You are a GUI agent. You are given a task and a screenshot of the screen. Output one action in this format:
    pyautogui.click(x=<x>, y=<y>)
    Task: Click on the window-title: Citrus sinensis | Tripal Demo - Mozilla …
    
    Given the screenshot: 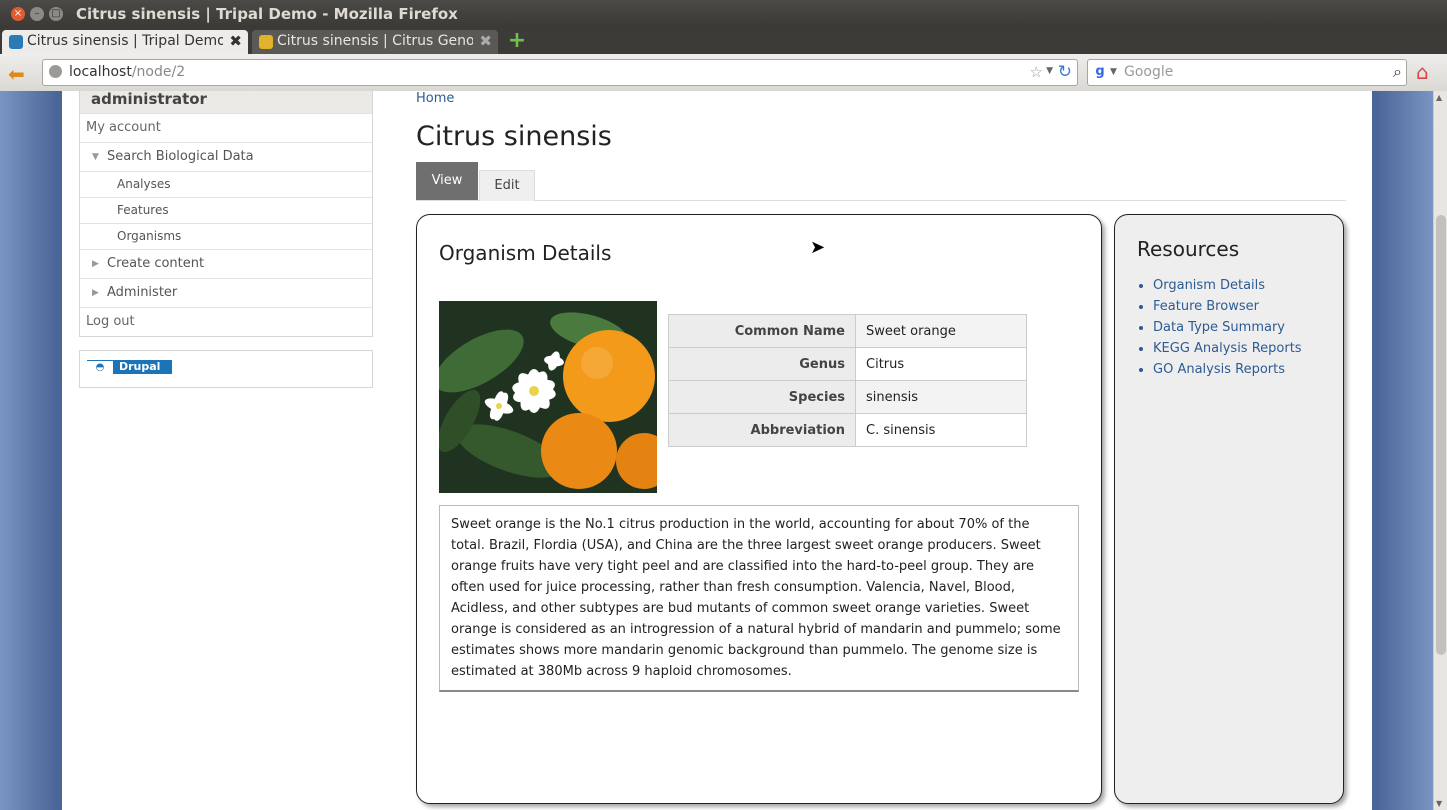 What is the action you would take?
    pyautogui.click(x=267, y=14)
    